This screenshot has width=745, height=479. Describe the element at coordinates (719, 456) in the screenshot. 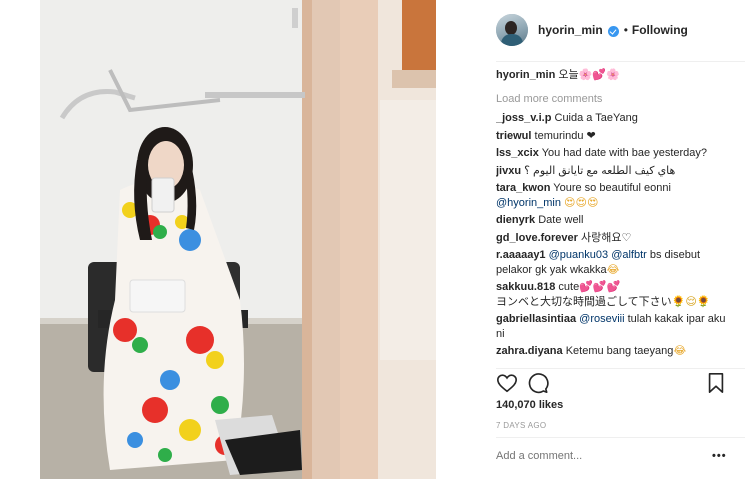

I see `more-options-button: •••` at that location.